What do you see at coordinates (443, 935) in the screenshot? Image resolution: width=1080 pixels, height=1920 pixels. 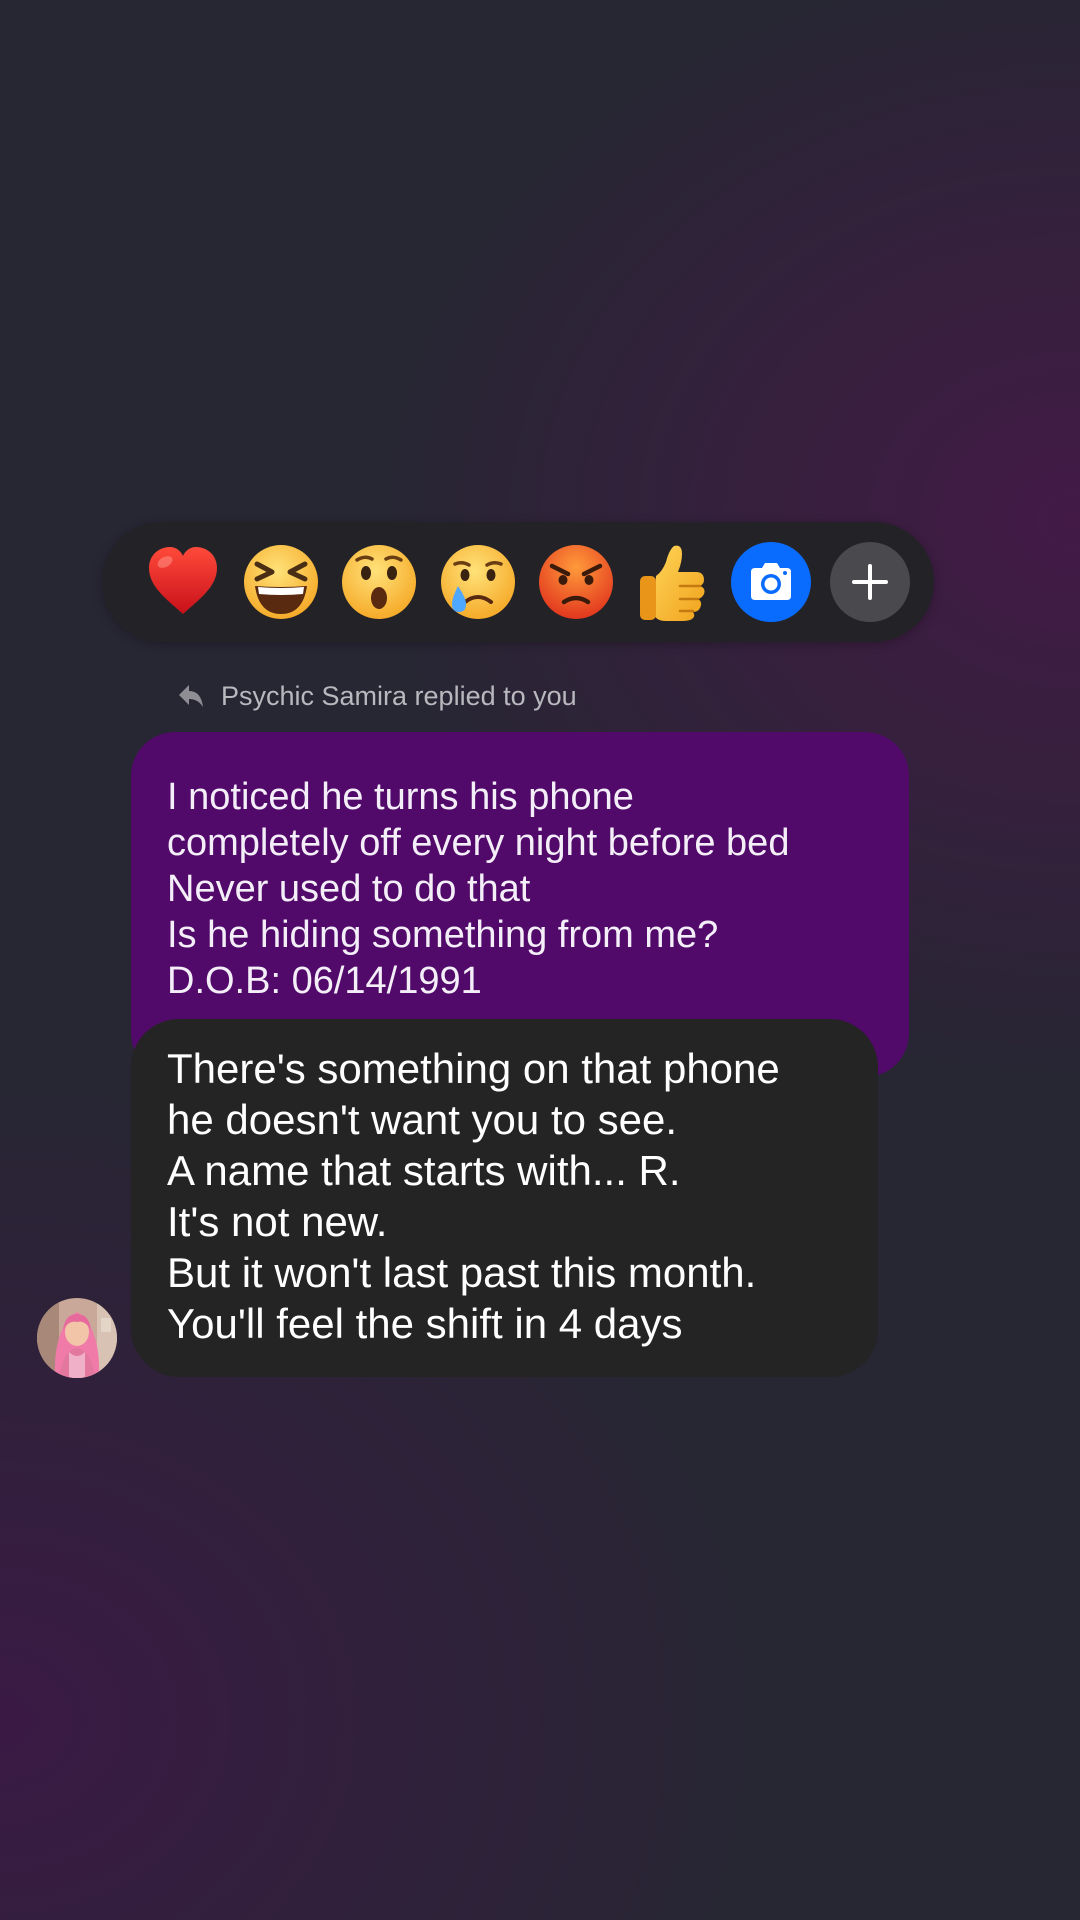 I see `quoted-line: Is he hiding something from me?` at bounding box center [443, 935].